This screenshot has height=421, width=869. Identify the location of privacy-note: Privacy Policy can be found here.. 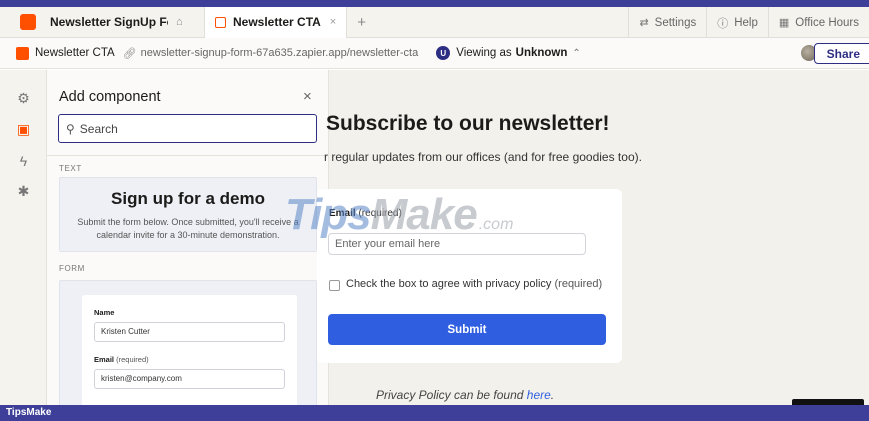
(465, 395).